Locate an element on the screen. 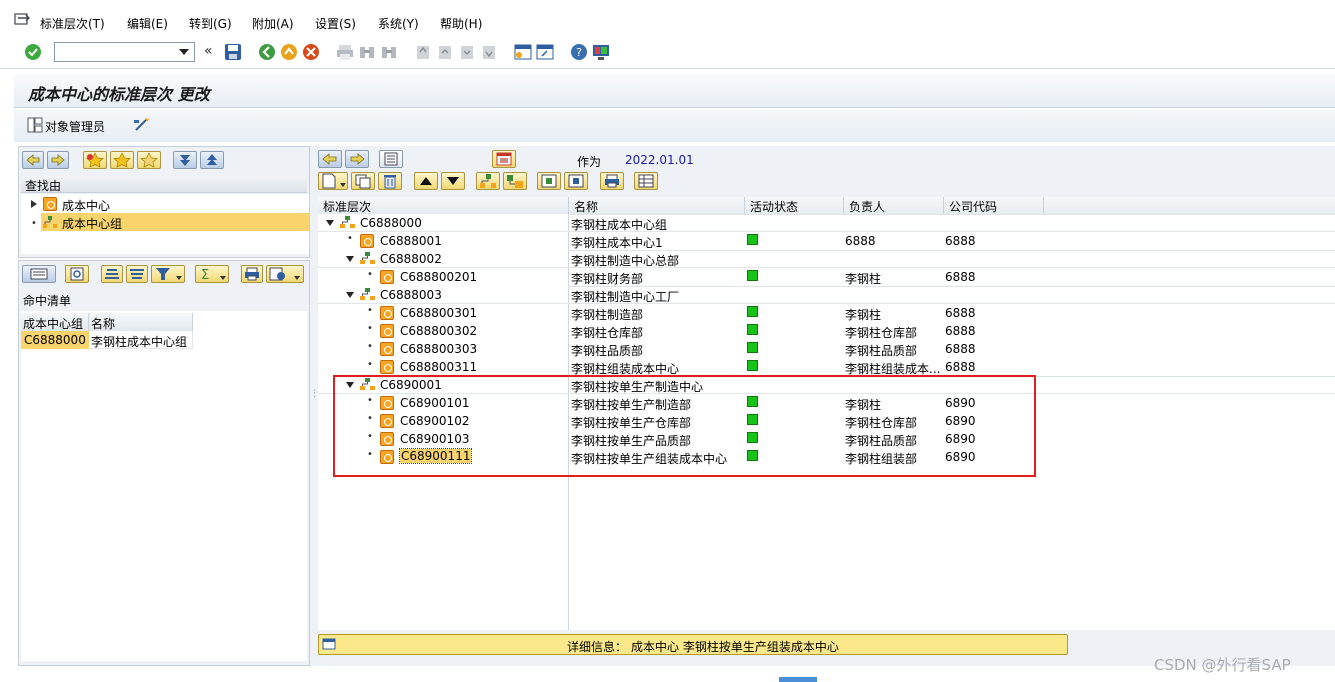 The image size is (1335, 682). hierarchy-group-row: C6888000 李钢柱成本中心组 is located at coordinates (826, 223).